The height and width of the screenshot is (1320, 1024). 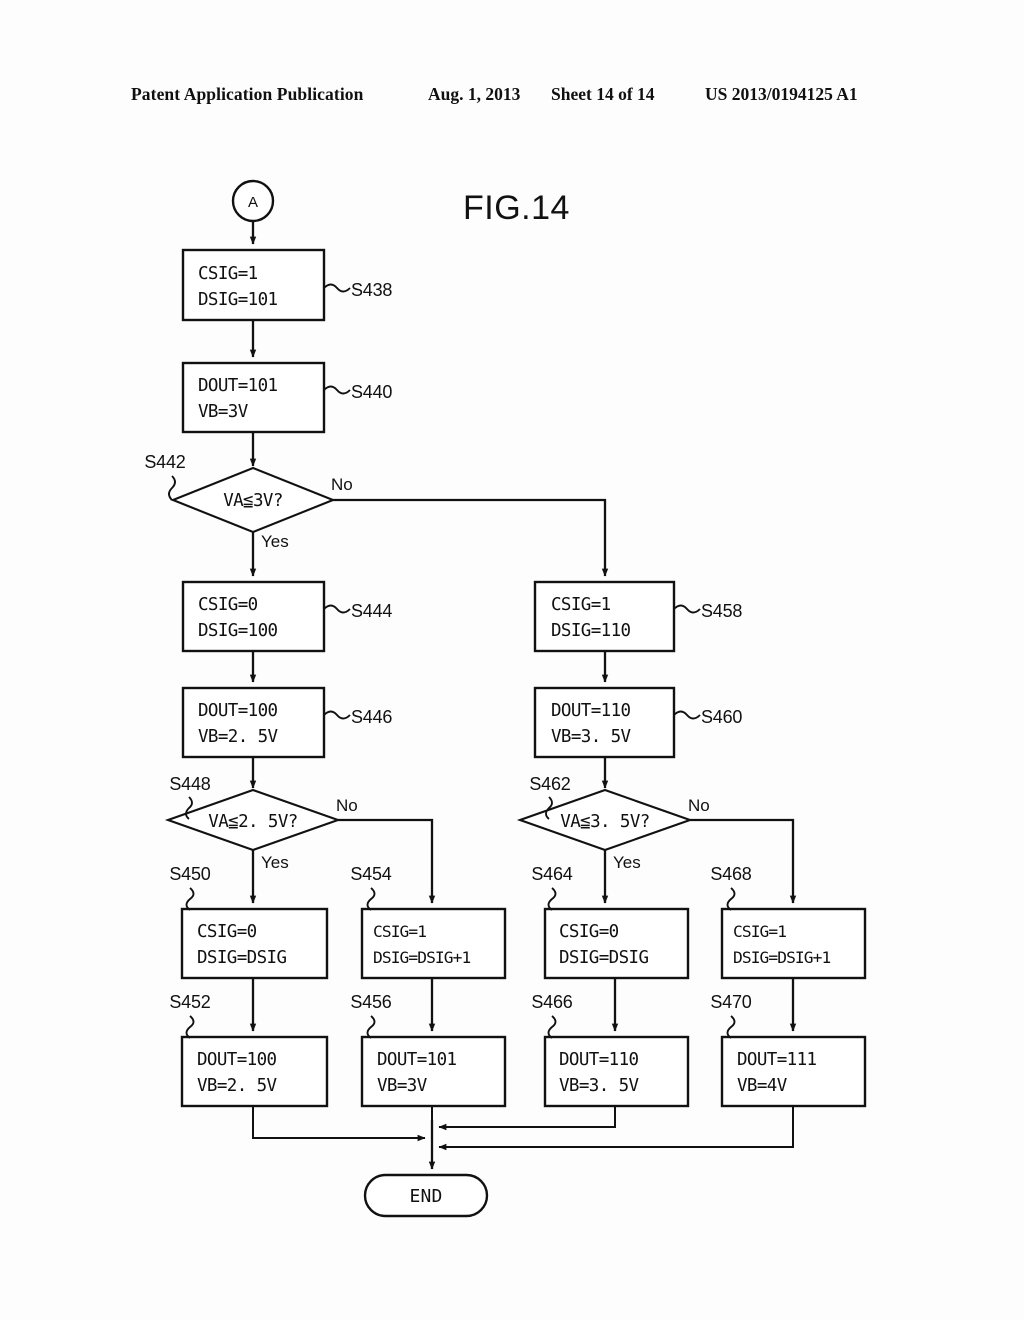 What do you see at coordinates (238, 300) in the screenshot?
I see `s438-line2: DSIG=101` at bounding box center [238, 300].